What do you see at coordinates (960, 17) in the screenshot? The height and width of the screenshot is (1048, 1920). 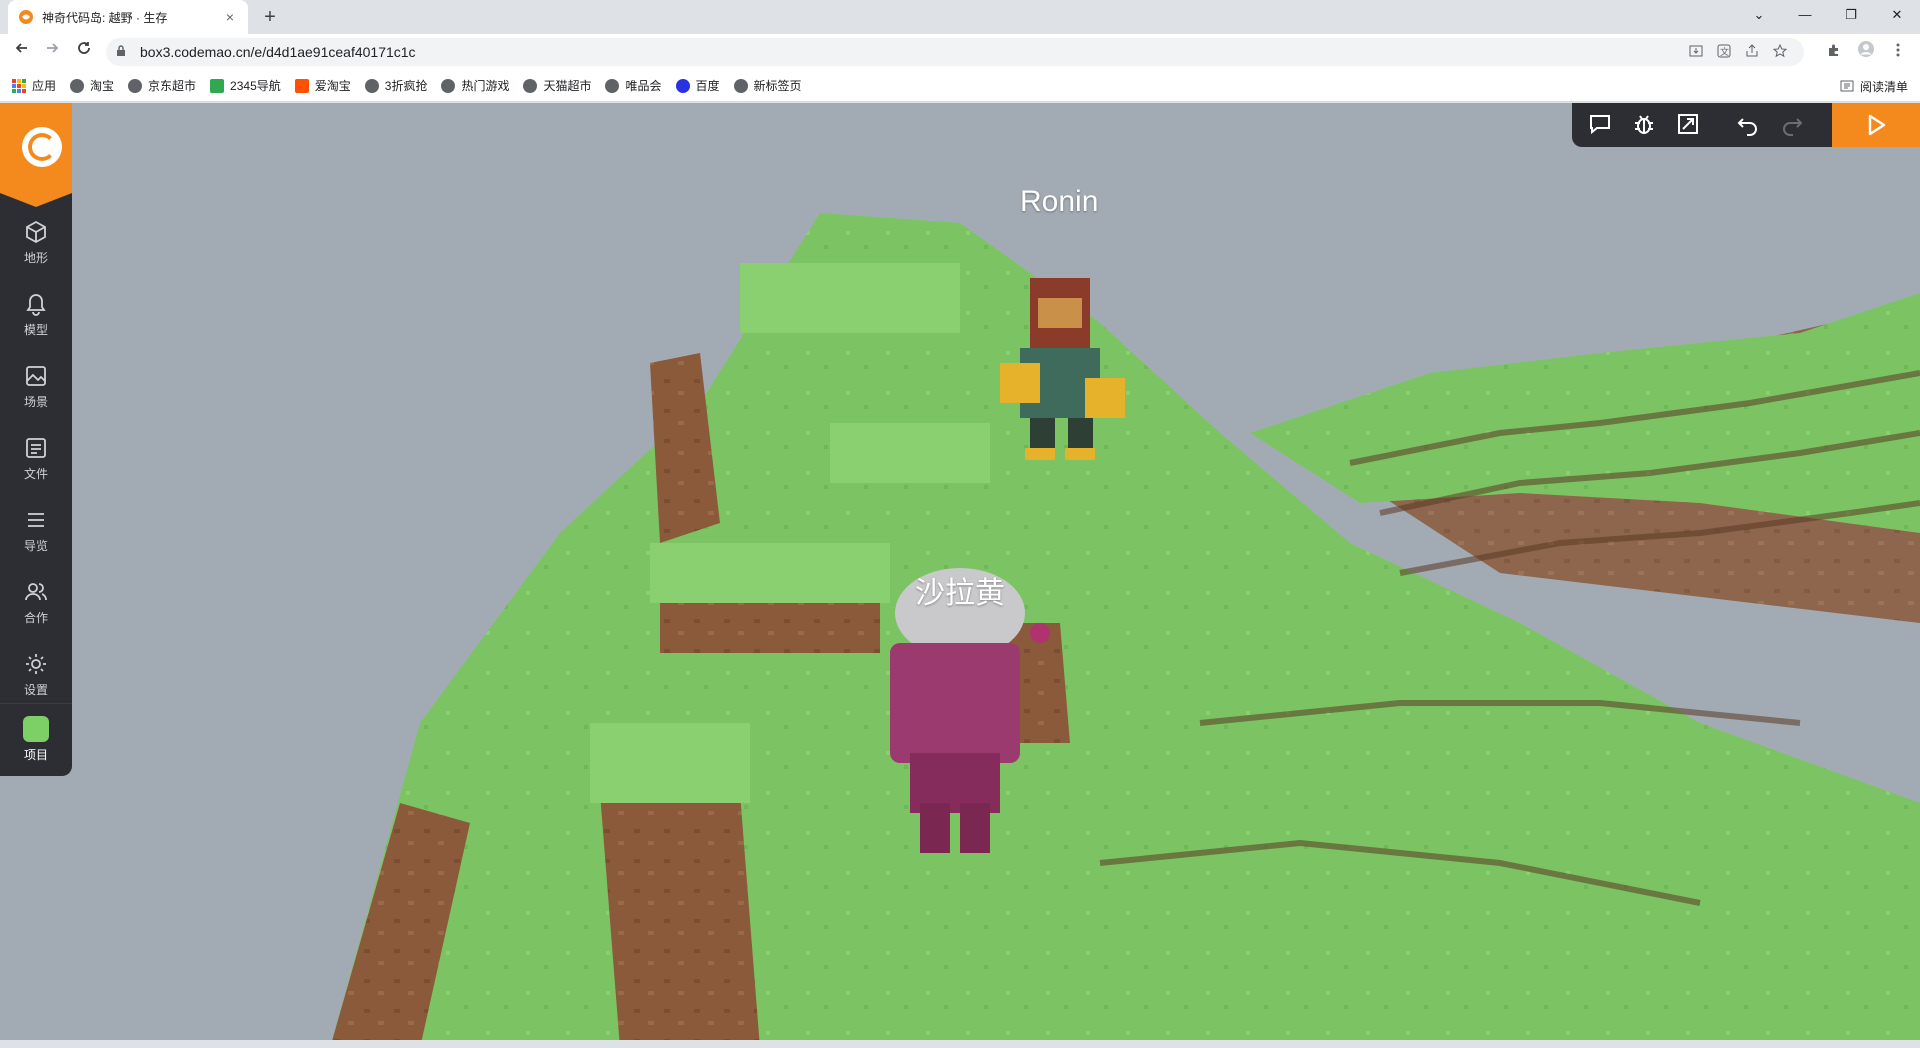 I see `browser-tabstrip: 神奇代码岛: 越野 · 生存 × + ⌄ — ❐ ✕` at bounding box center [960, 17].